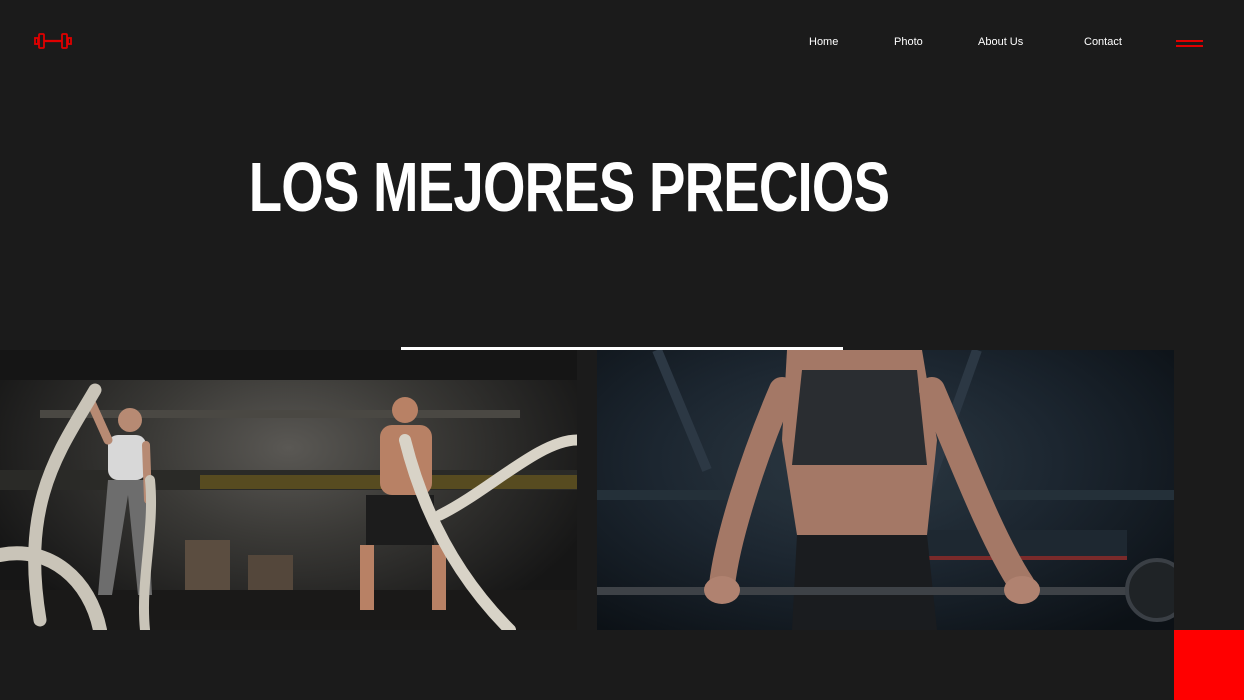 Image resolution: width=1244 pixels, height=700 pixels. What do you see at coordinates (1209, 665) in the screenshot?
I see `red-accent-block` at bounding box center [1209, 665].